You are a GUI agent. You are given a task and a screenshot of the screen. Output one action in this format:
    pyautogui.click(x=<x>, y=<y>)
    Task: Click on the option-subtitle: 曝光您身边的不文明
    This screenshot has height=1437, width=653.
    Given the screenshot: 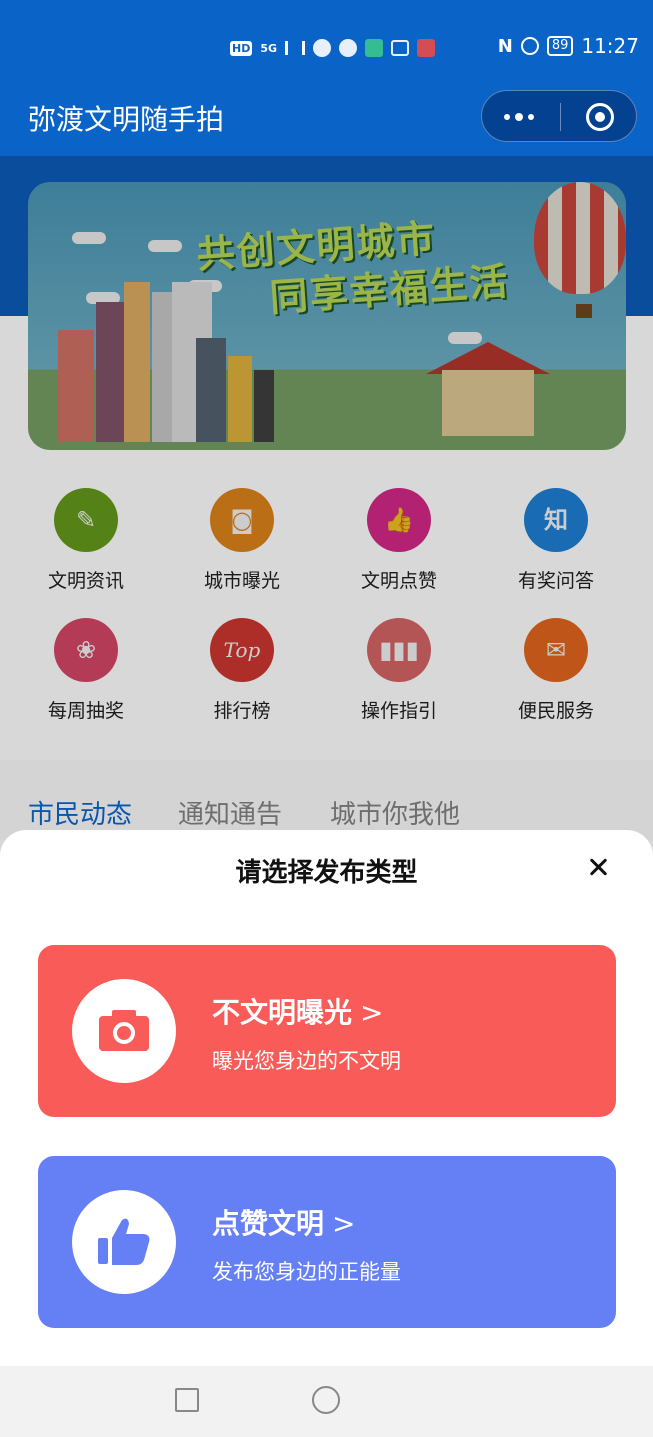 What is the action you would take?
    pyautogui.click(x=306, y=1061)
    